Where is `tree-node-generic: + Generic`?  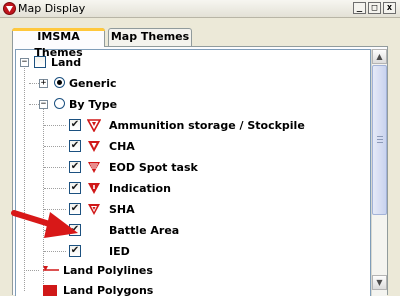
tree-node-generic: + Generic is located at coordinates (193, 84).